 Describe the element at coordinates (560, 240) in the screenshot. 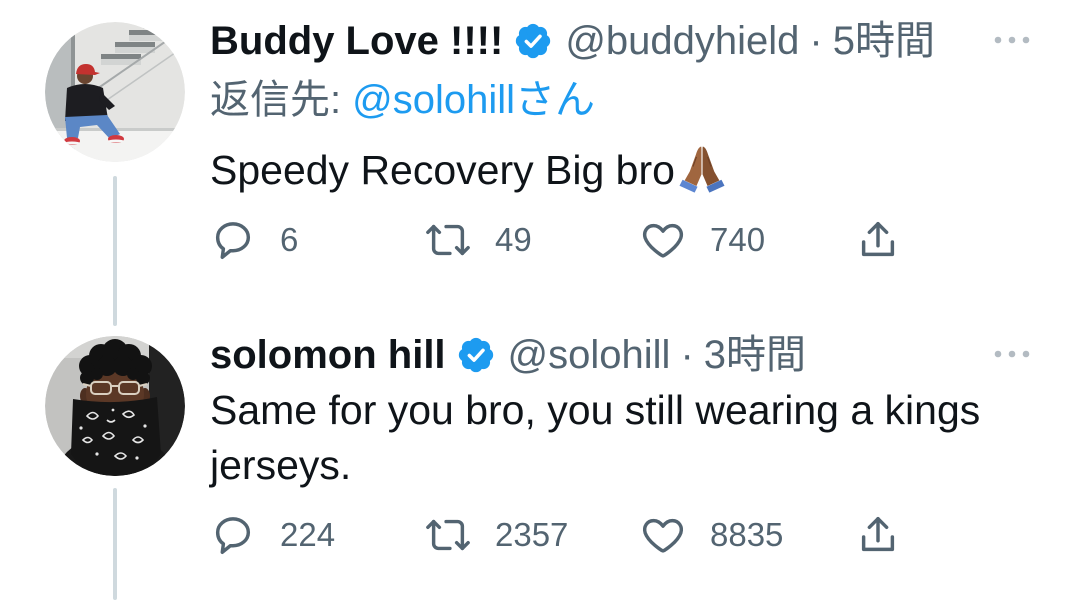

I see `tweet-actions: 6 49 740` at that location.